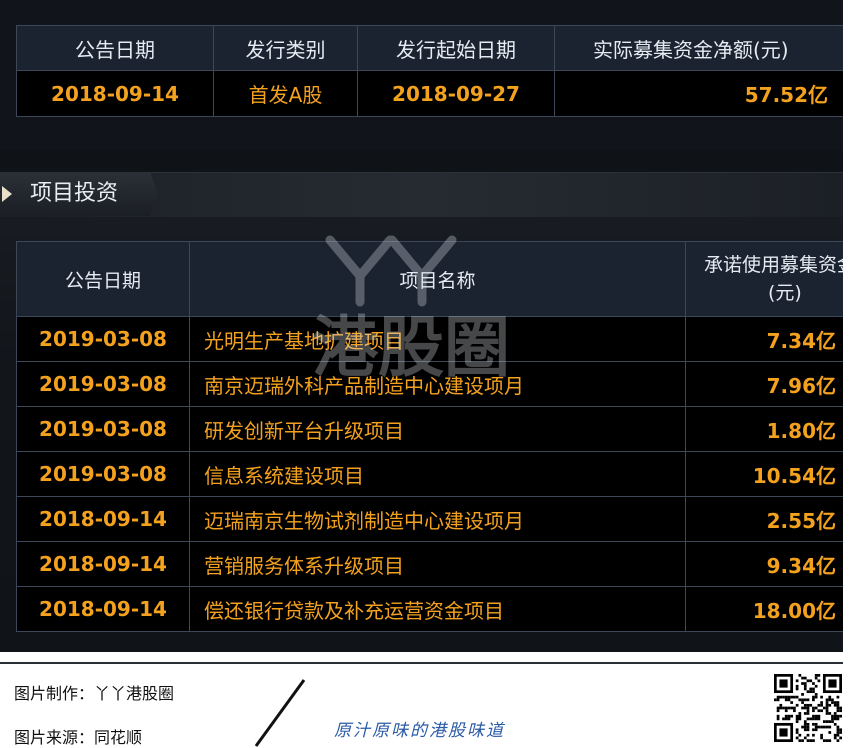 This screenshot has width=851, height=748. I want to click on table-row: 2018-09-14 偿还银行贷款及补充运营资金项目 18.00亿, so click(429, 609).